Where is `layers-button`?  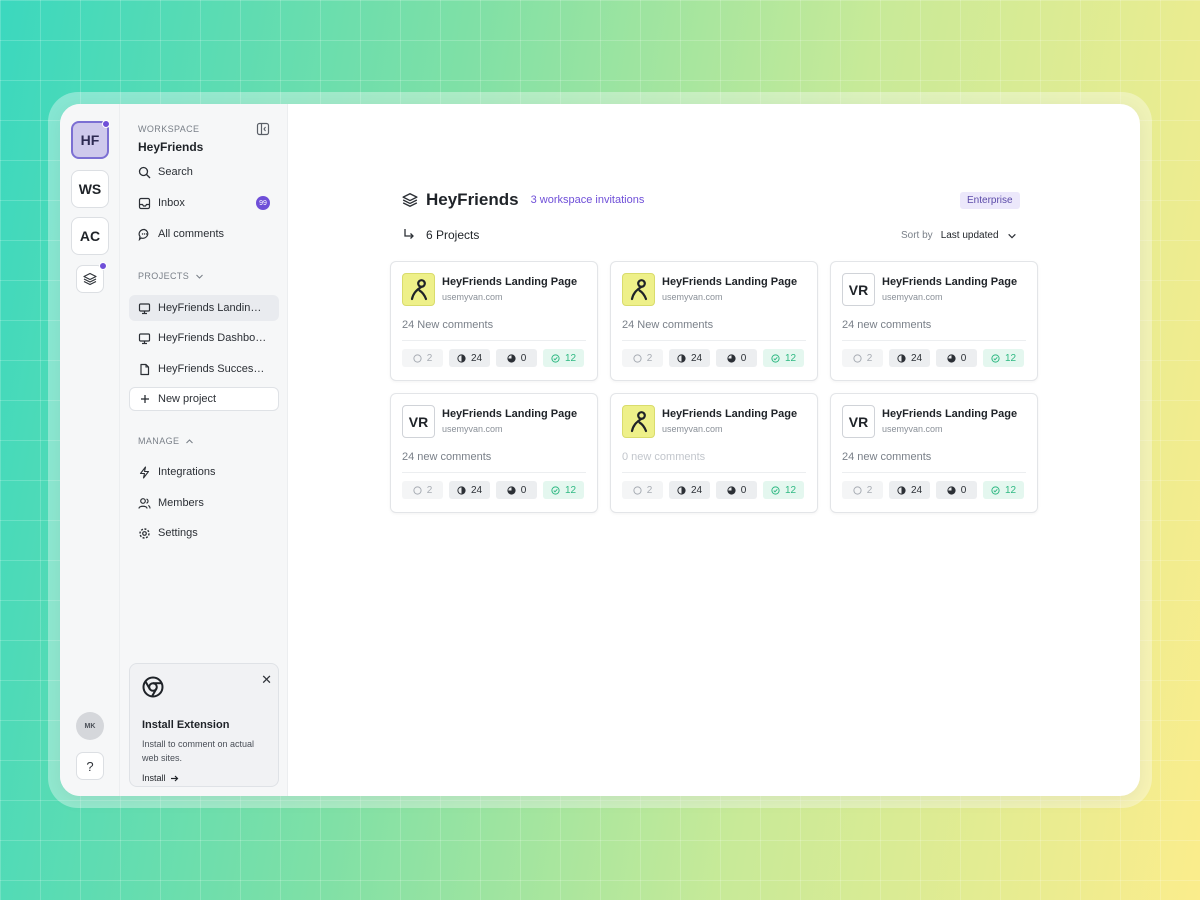
layers-button is located at coordinates (91, 277).